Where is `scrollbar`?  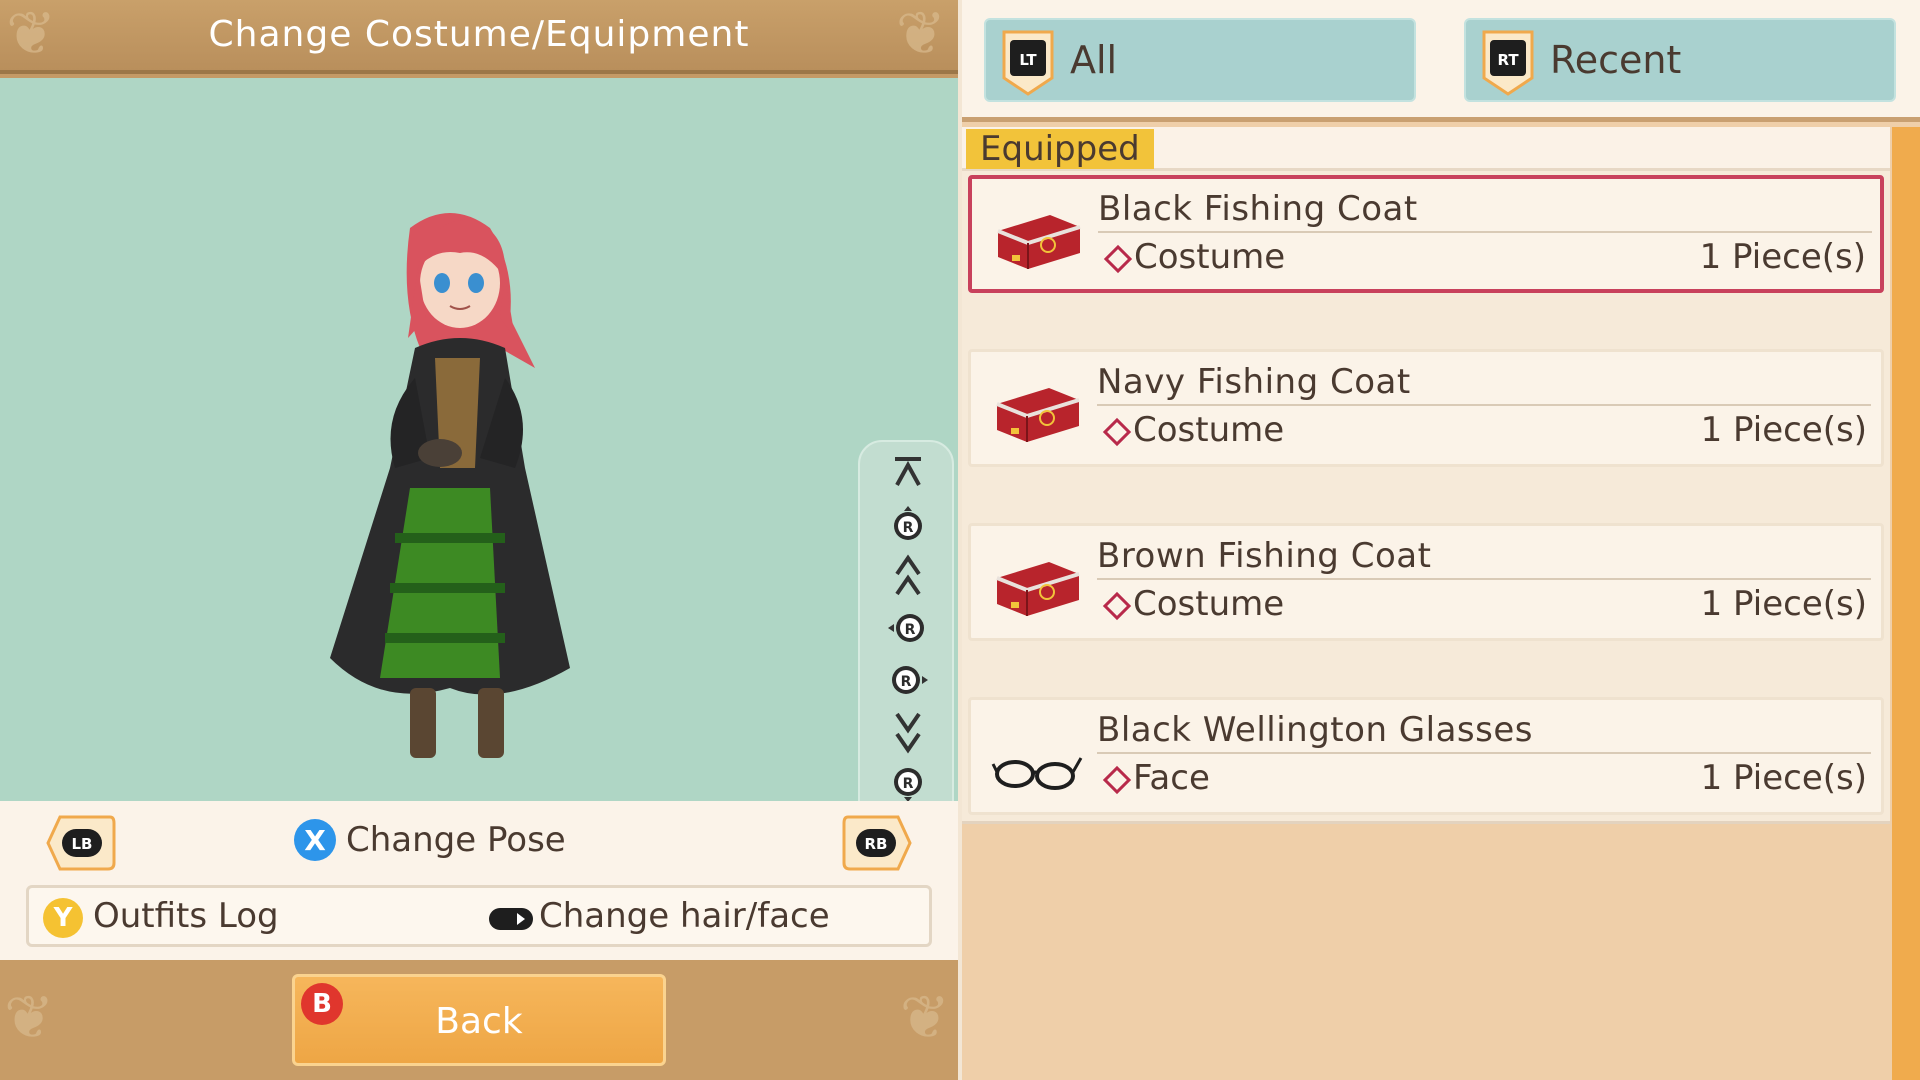
scrollbar is located at coordinates (1906, 603).